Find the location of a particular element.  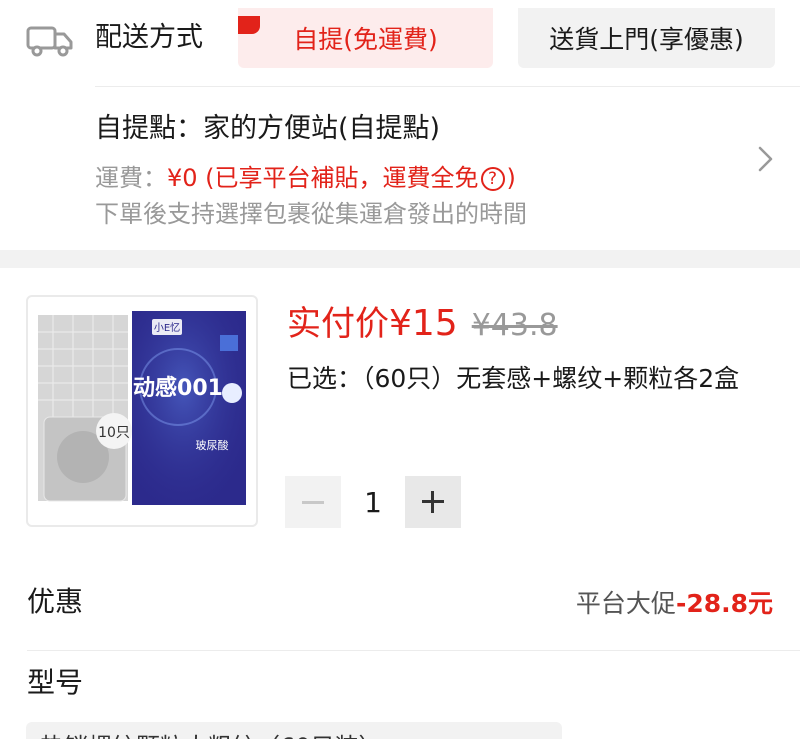

product-box-sub: 玻尿酸 is located at coordinates (212, 445).